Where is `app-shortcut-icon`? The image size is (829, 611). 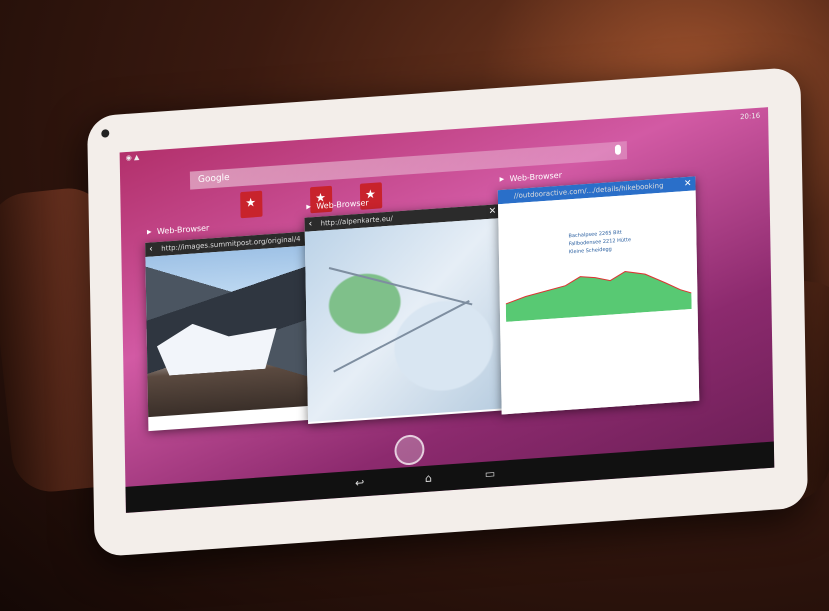
app-shortcut-icon is located at coordinates (251, 204).